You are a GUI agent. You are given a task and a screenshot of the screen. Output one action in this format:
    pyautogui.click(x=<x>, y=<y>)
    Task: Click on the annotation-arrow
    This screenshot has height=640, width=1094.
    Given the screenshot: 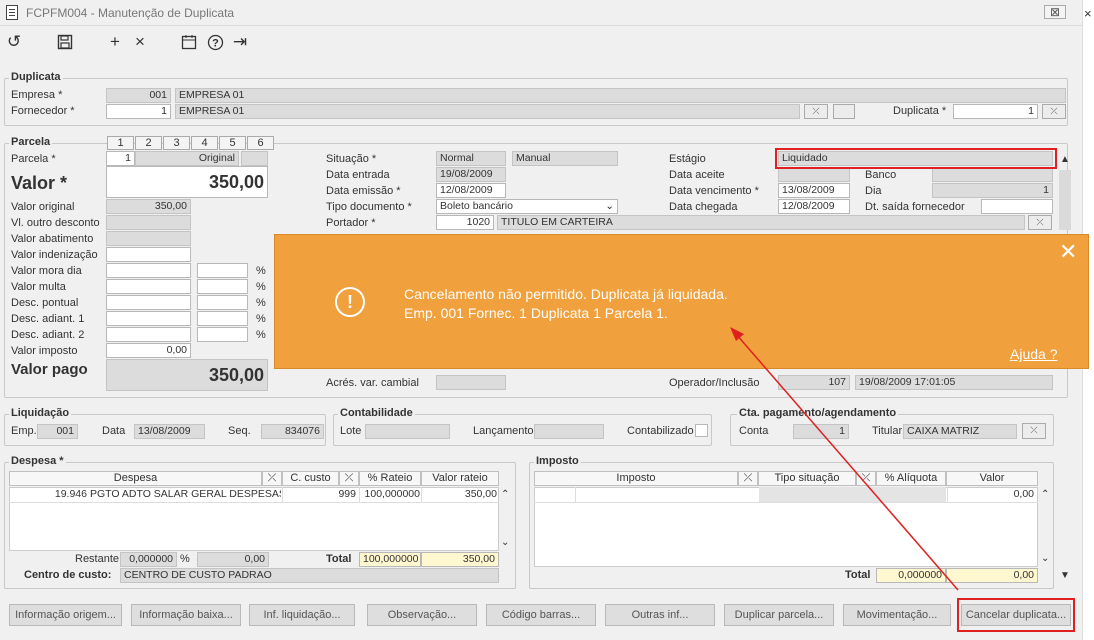 What is the action you would take?
    pyautogui.click(x=844, y=459)
    